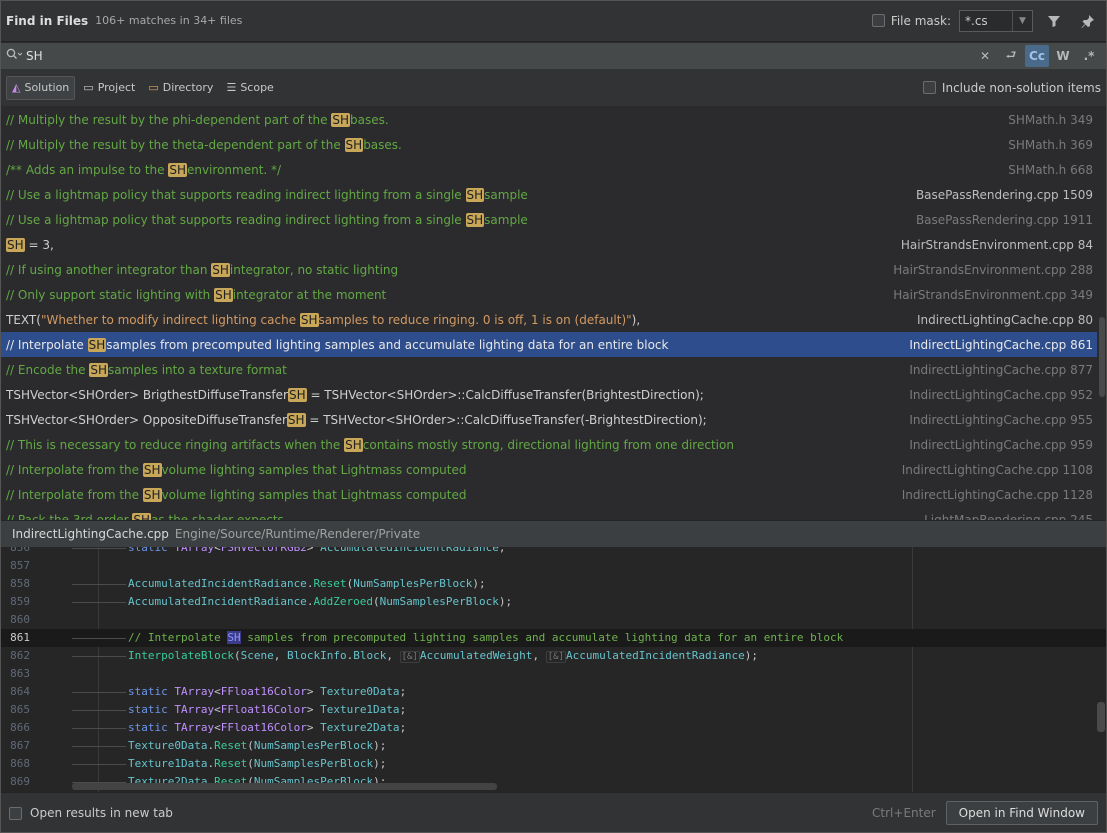 The width and height of the screenshot is (1107, 833). What do you see at coordinates (553, 620) in the screenshot?
I see `code-line: 860` at bounding box center [553, 620].